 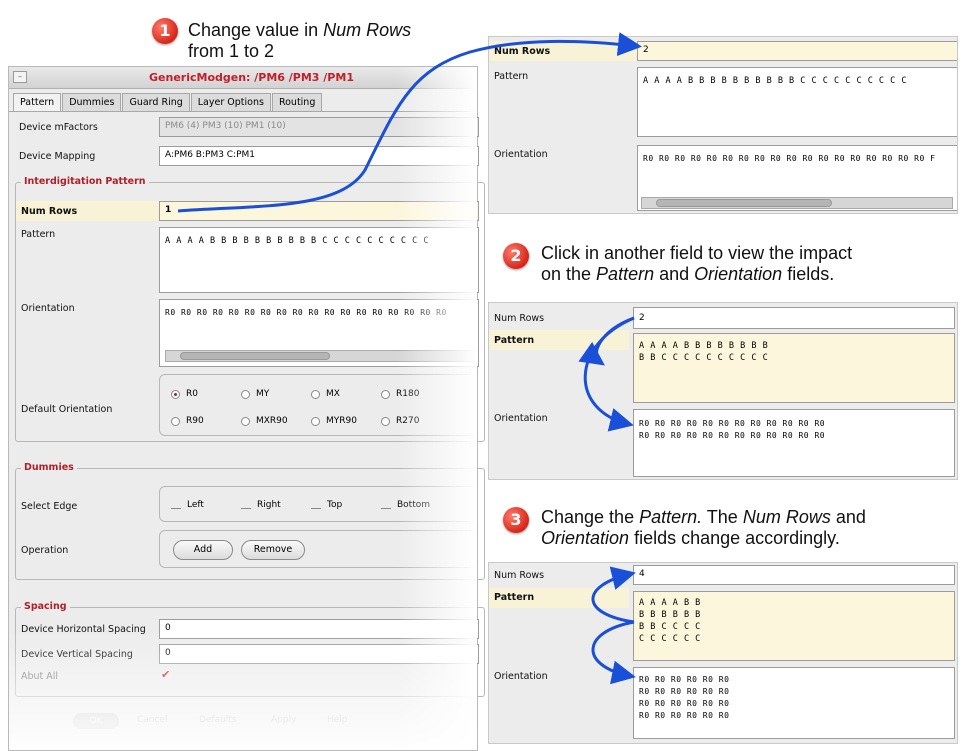 I want to click on arrow-step-2-orientation, so click(x=609, y=374).